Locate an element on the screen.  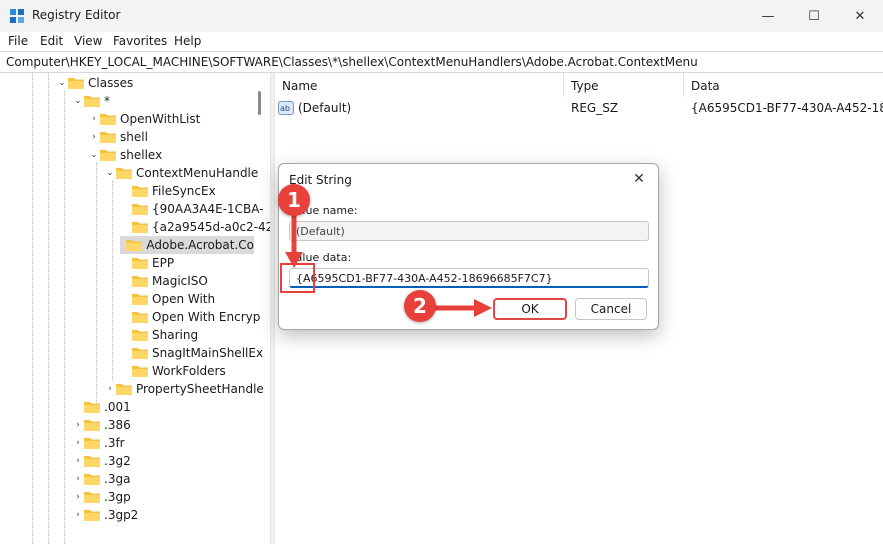
value-row-name: ab (Default) is located at coordinates (314, 108).